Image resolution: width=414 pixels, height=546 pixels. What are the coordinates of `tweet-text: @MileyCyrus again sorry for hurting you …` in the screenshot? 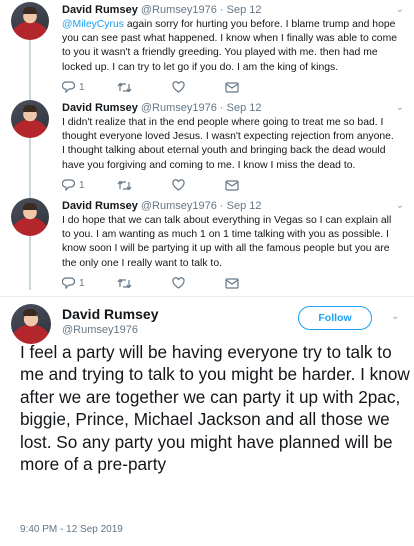 It's located at (230, 46).